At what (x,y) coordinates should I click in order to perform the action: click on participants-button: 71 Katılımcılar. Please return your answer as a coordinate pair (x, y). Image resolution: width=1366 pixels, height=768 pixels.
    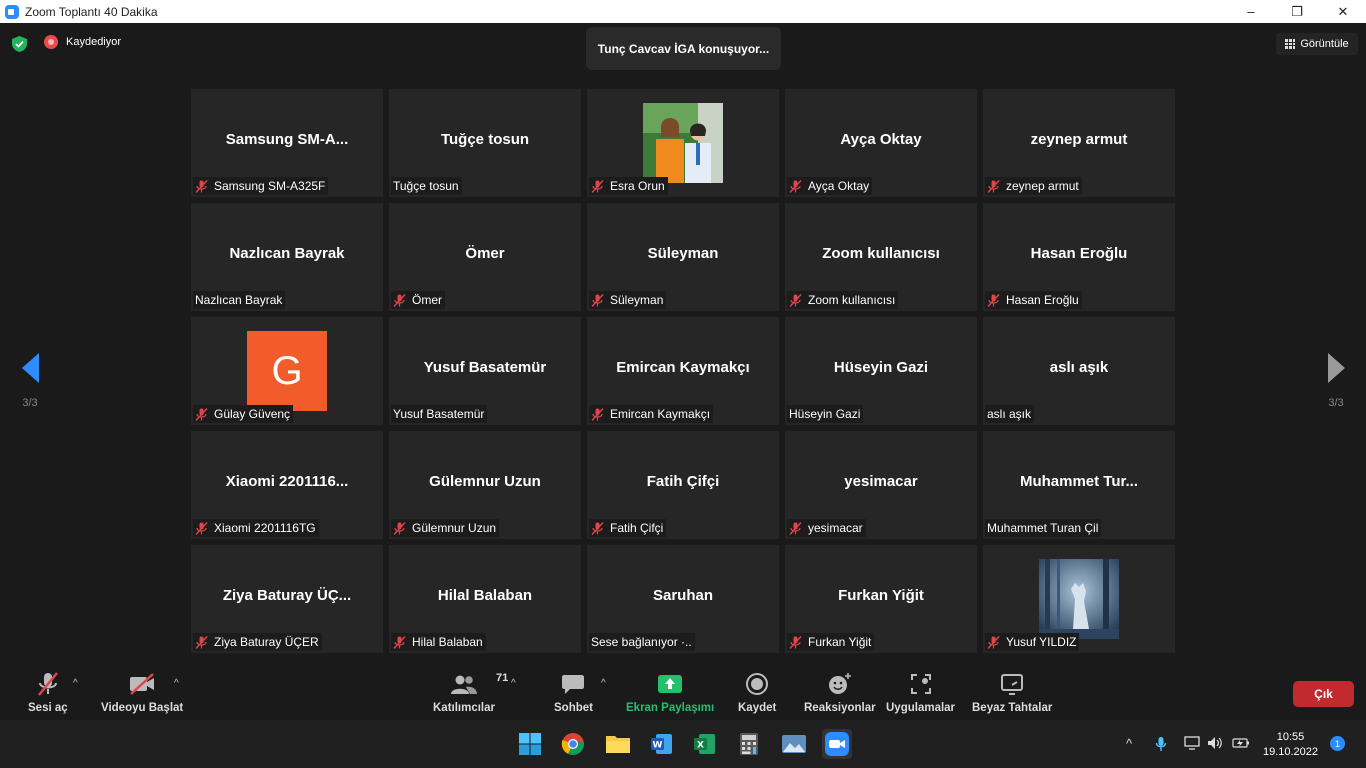
    Looking at the image, I should click on (470, 692).